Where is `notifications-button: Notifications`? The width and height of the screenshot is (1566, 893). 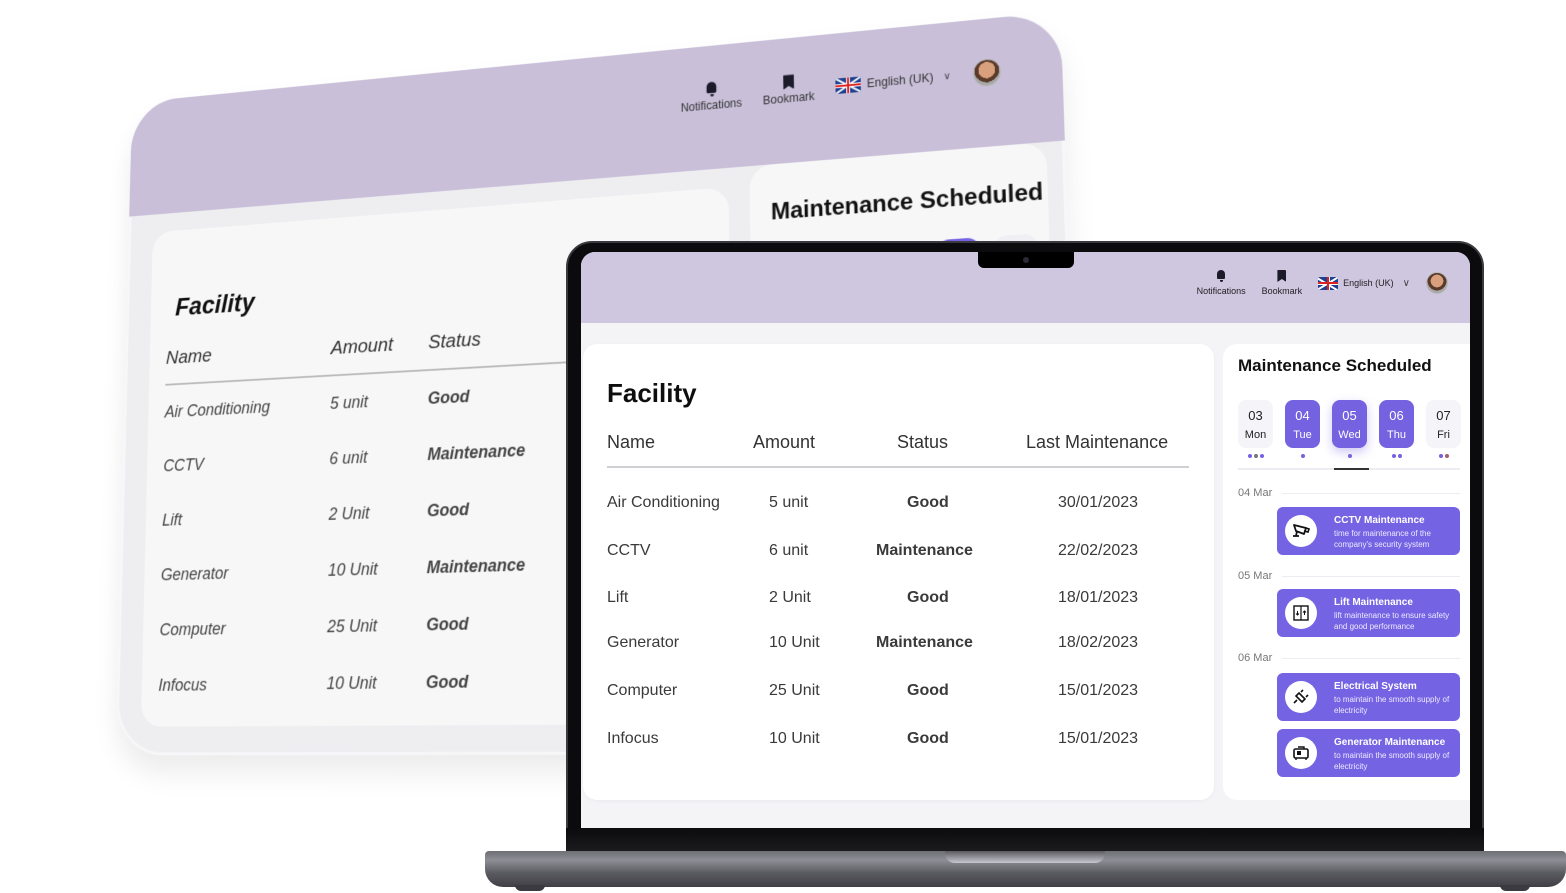
notifications-button: Notifications is located at coordinates (1221, 283).